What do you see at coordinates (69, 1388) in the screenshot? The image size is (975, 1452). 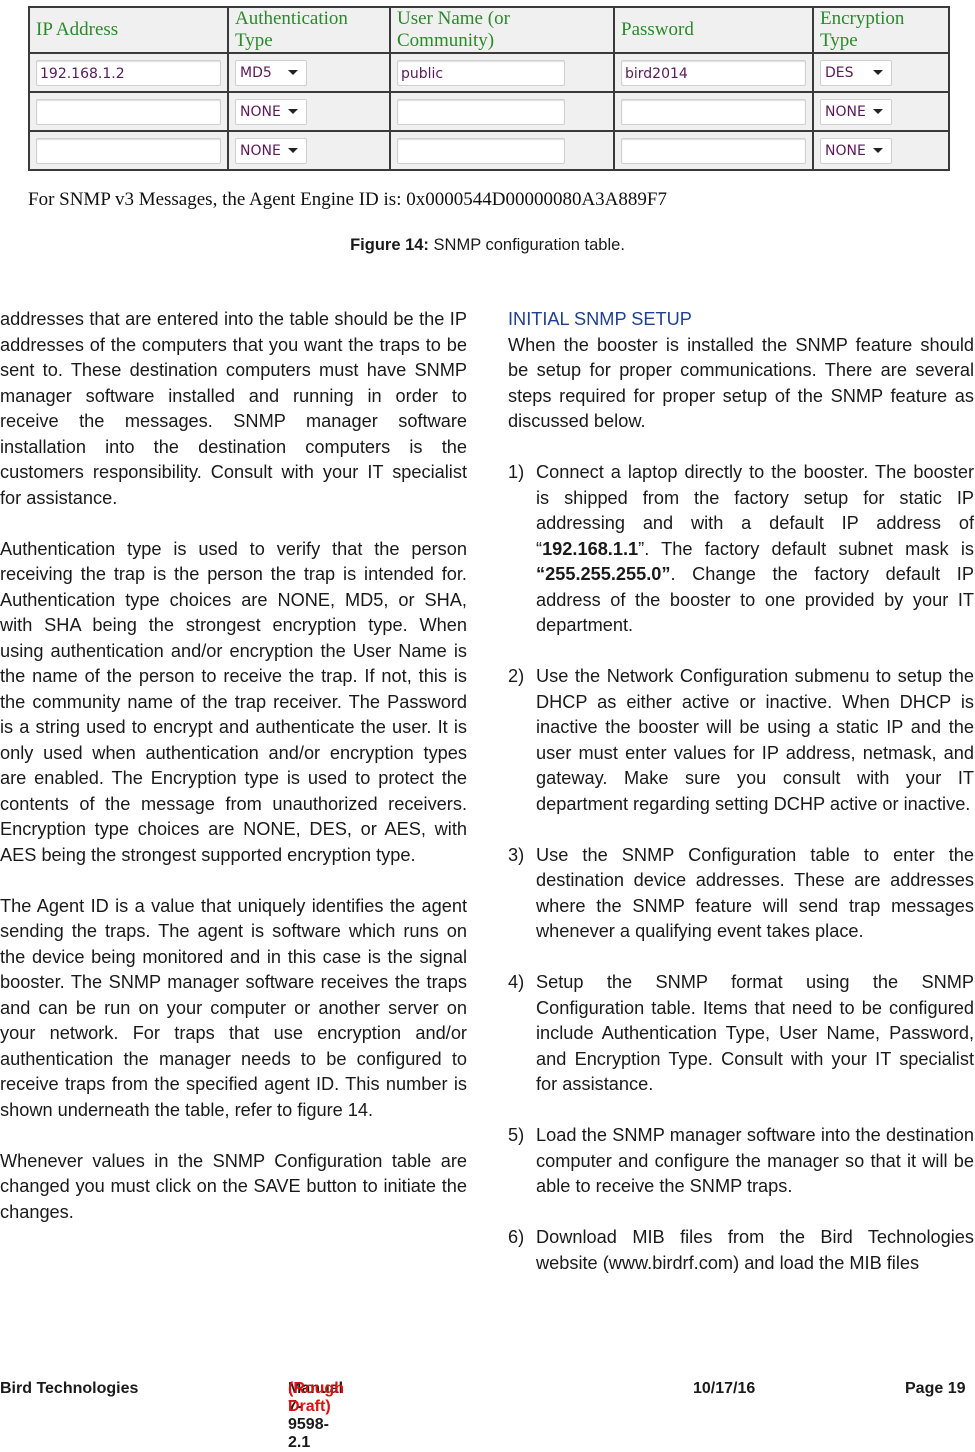 I see `footer-company: Bird Technologies` at bounding box center [69, 1388].